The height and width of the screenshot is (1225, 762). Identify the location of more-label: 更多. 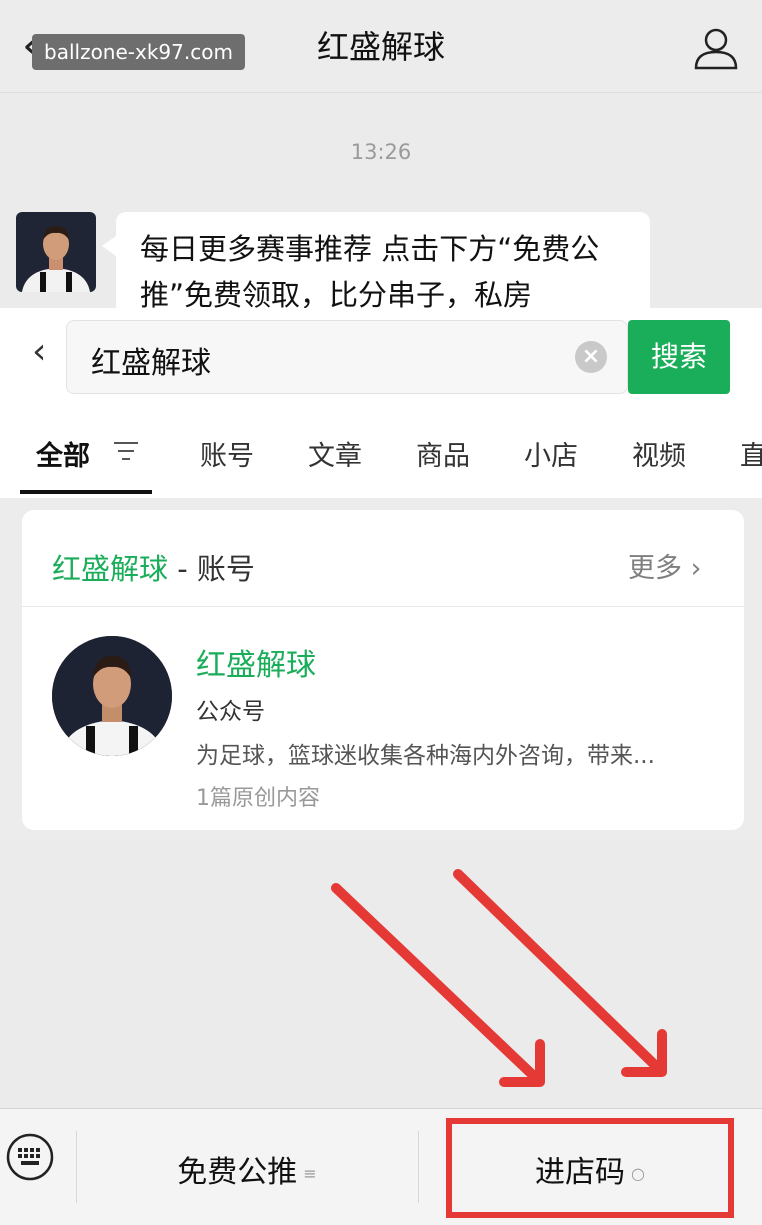
(655, 568).